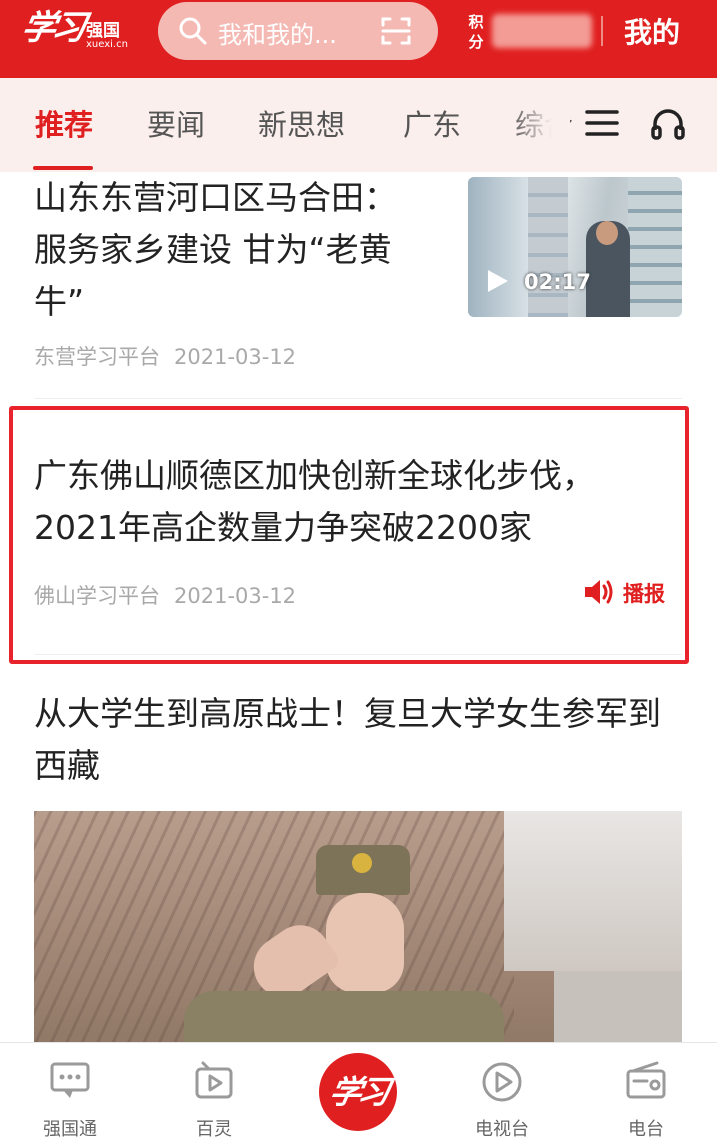 Image resolution: width=717 pixels, height=1141 pixels. What do you see at coordinates (652, 31) in the screenshot?
I see `mine-button: 我的` at bounding box center [652, 31].